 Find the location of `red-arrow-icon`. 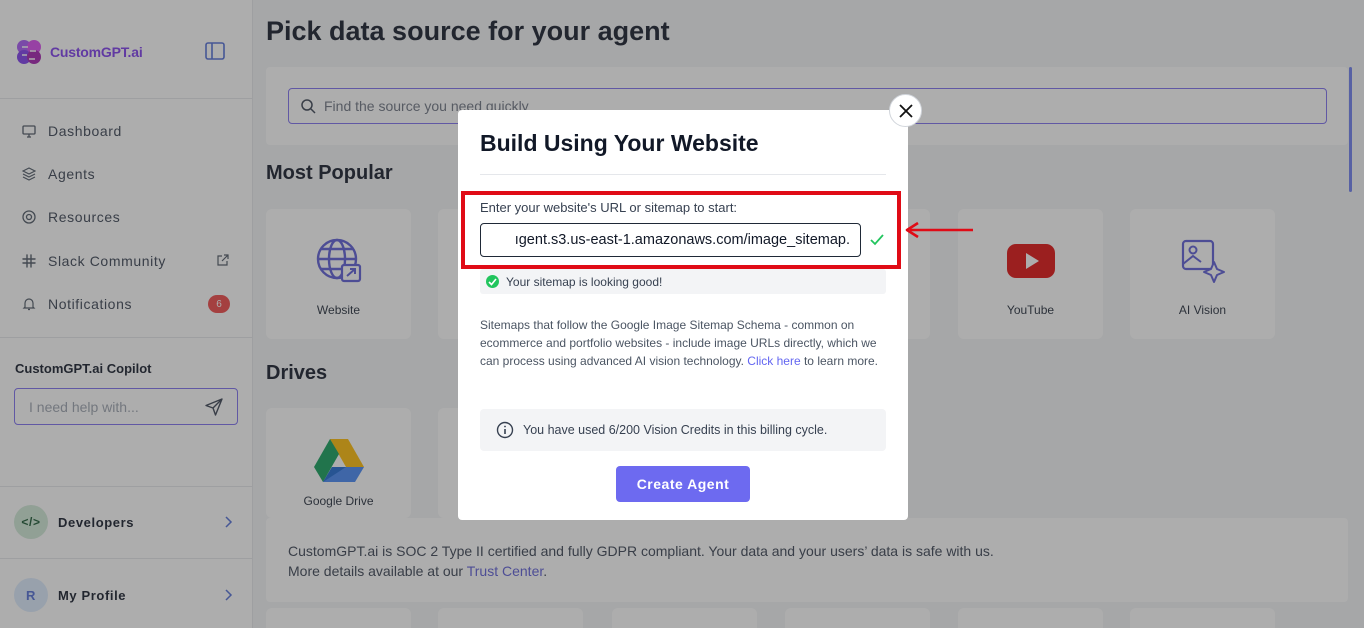

red-arrow-icon is located at coordinates (939, 230).